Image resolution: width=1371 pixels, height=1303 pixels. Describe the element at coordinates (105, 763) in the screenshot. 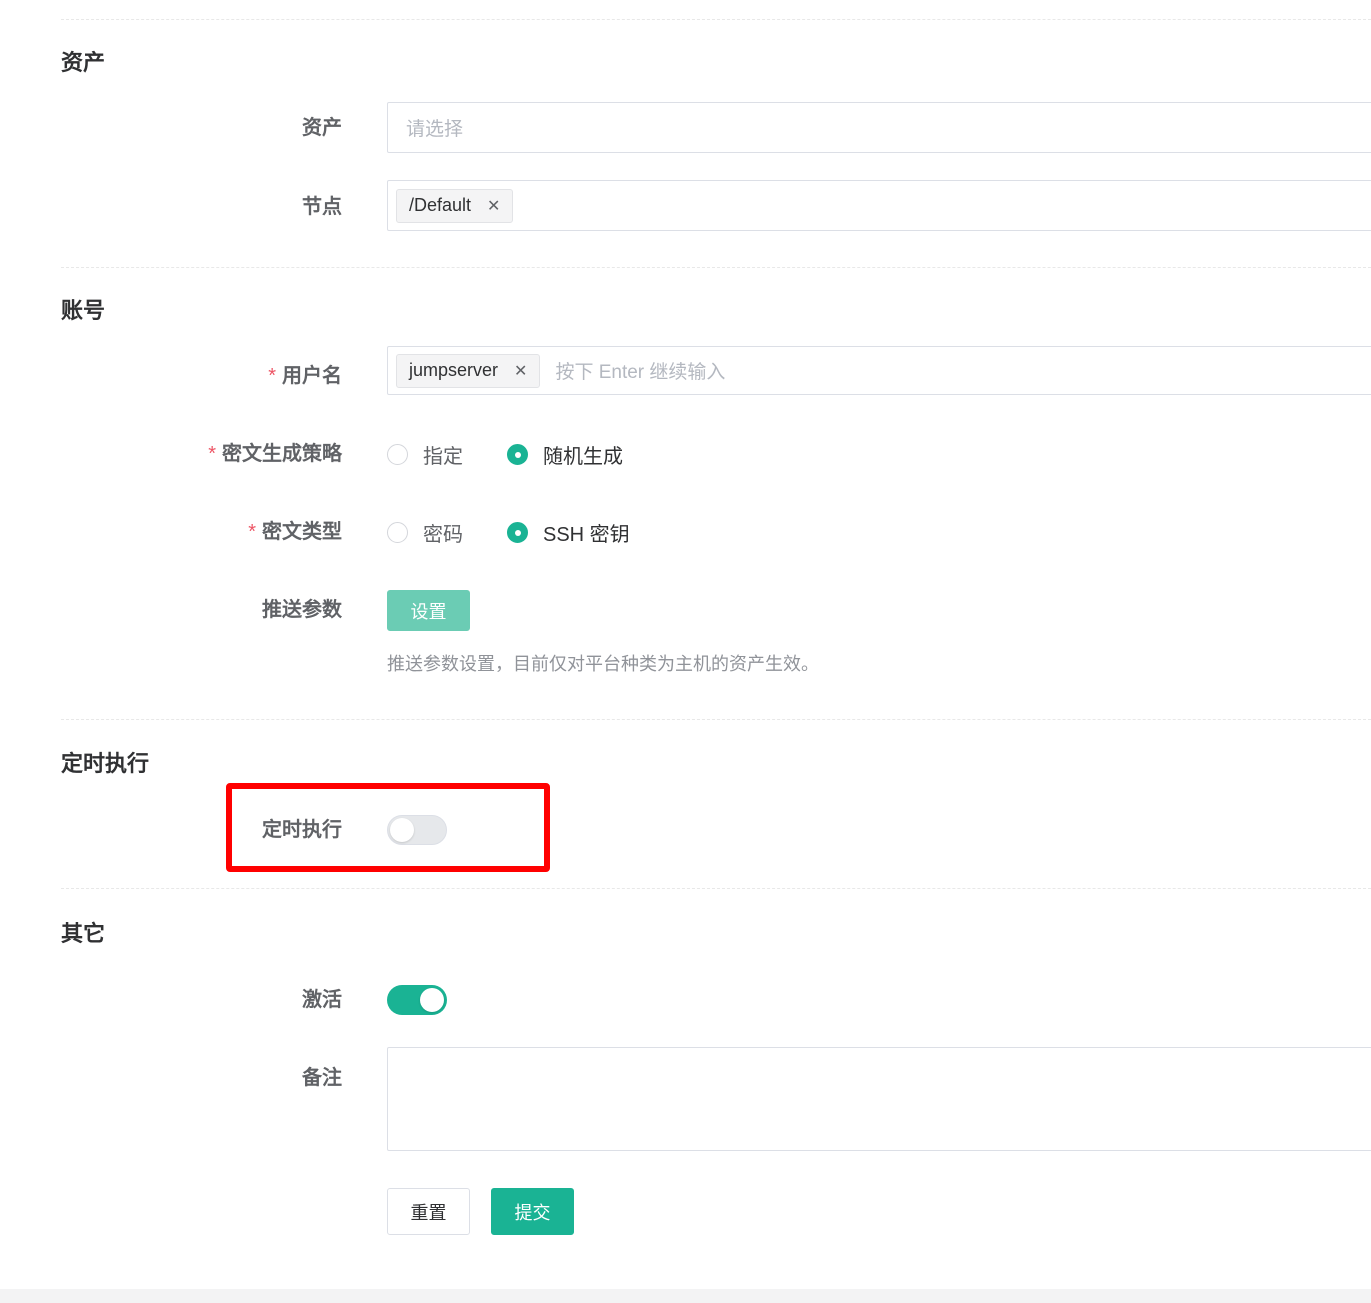

I see `section-title-schedule: 定时执行` at that location.